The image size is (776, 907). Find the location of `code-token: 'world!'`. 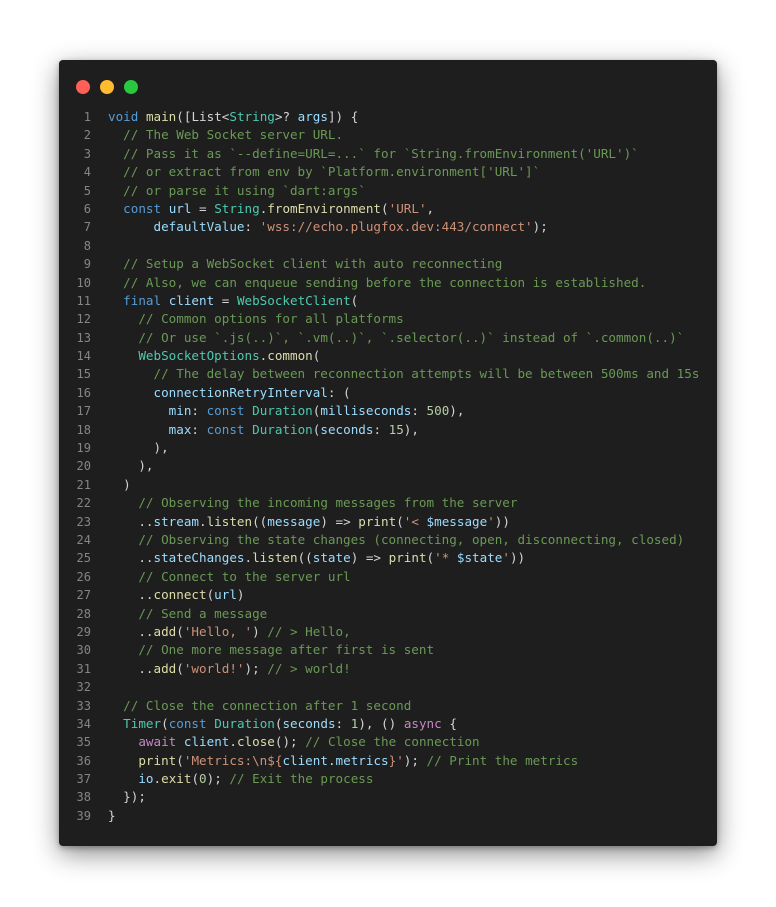

code-token: 'world!' is located at coordinates (214, 668).